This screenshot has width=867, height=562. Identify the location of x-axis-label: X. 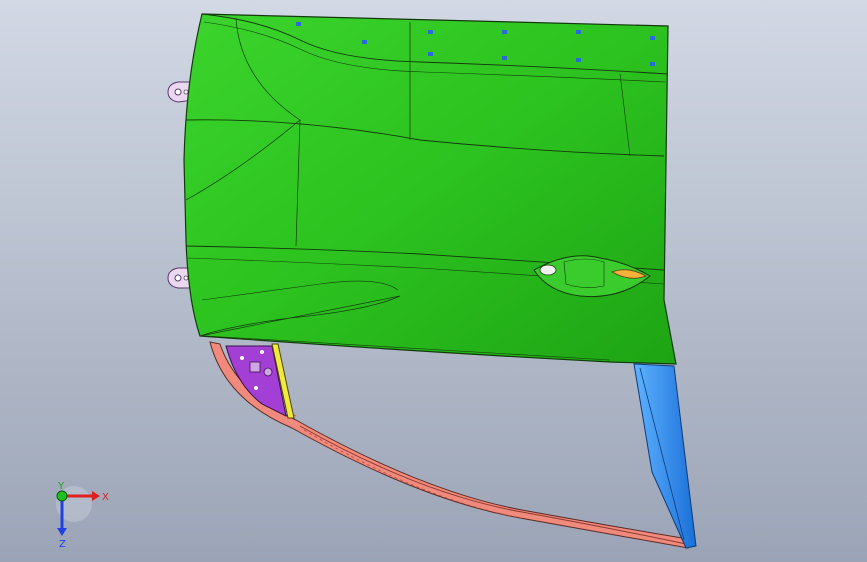
(105, 497).